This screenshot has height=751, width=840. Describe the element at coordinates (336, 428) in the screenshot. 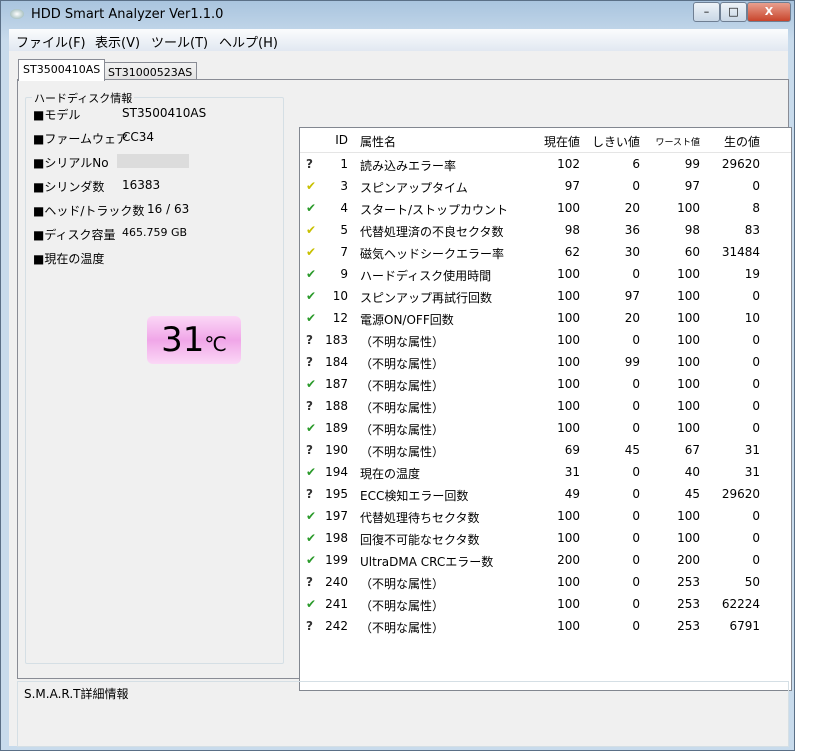

I see `row-id: 189` at that location.